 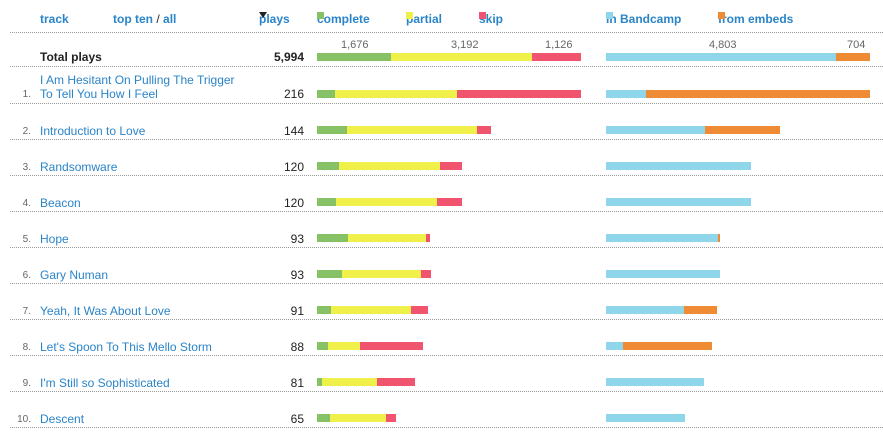 I want to click on total-skip-label: 1,126, so click(x=559, y=45).